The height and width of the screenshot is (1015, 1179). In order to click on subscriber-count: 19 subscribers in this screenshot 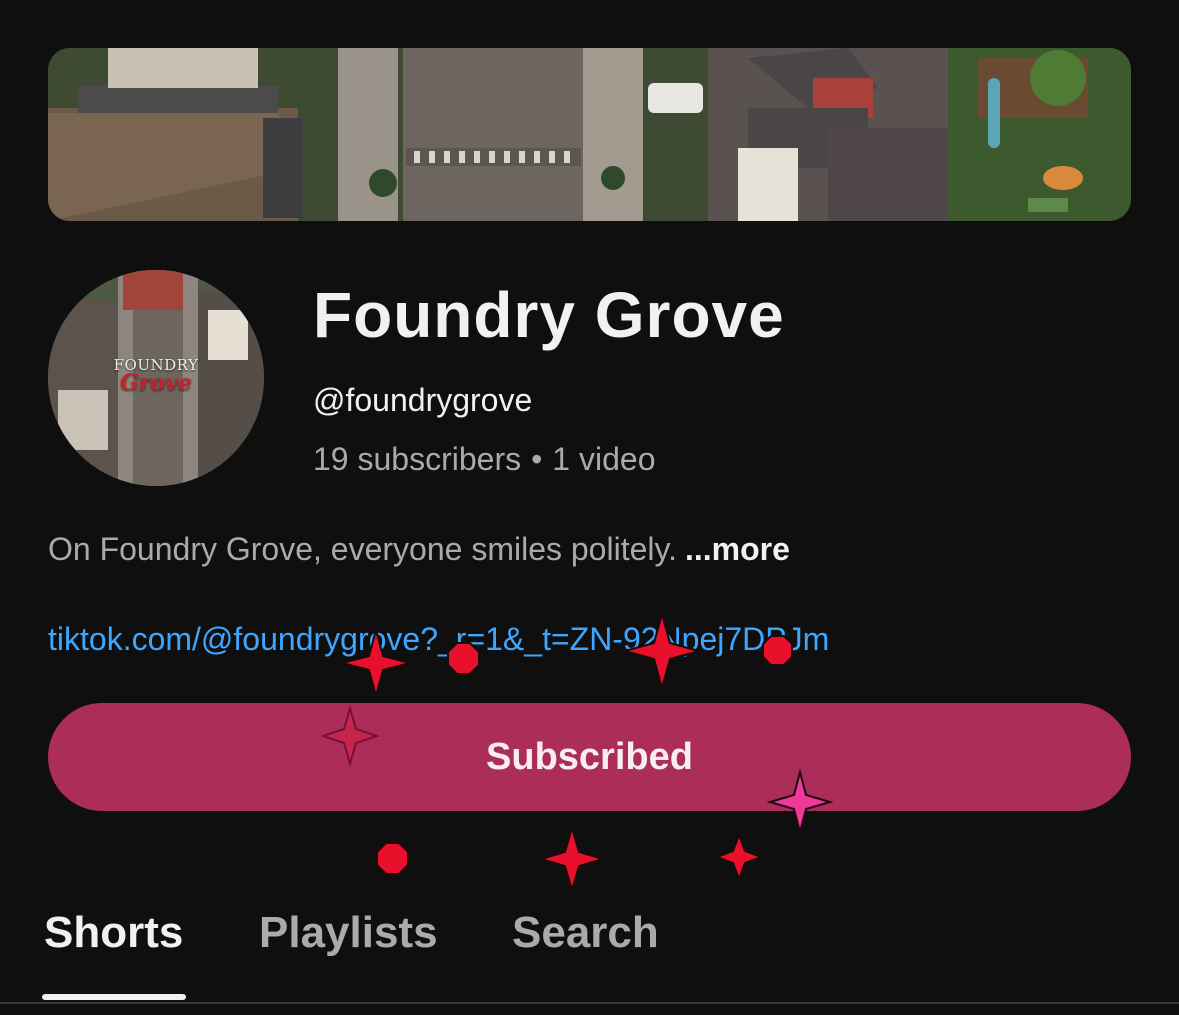, I will do `click(417, 459)`.